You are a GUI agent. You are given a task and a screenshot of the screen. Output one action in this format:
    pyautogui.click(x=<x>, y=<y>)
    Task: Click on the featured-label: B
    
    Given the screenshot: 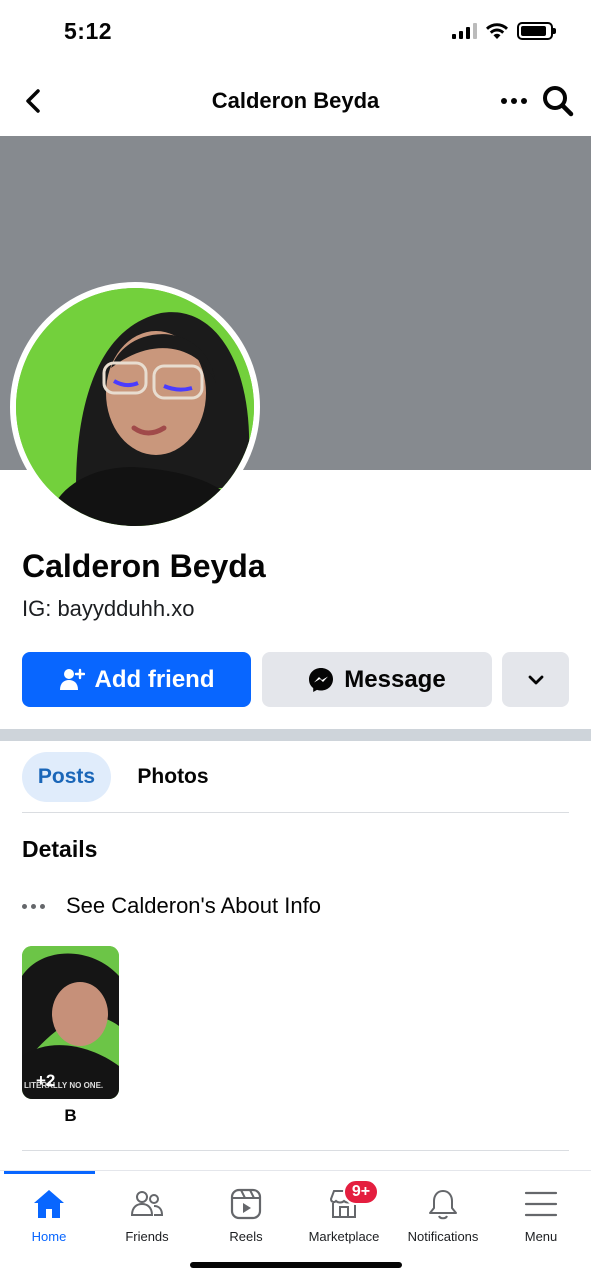 What is the action you would take?
    pyautogui.click(x=70, y=1115)
    